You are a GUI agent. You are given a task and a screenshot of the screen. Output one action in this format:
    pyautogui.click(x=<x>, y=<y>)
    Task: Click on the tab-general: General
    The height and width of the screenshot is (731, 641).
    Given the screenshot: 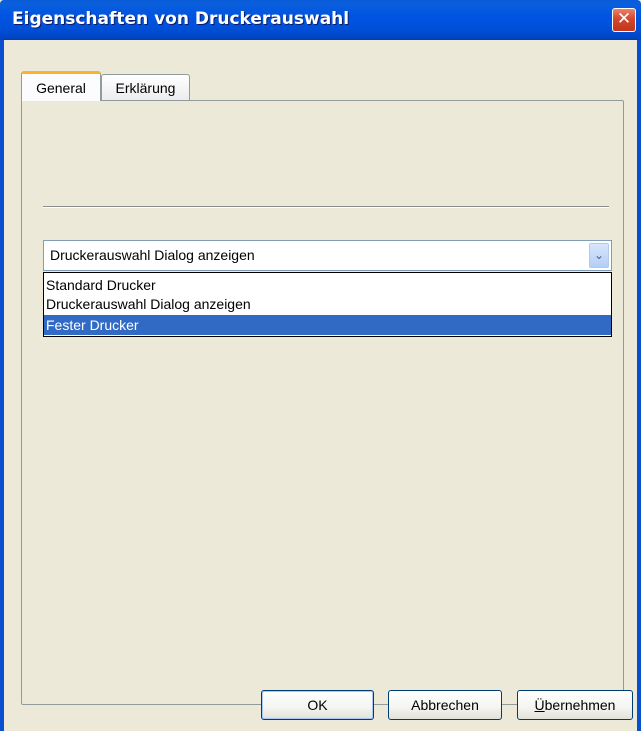 What is the action you would take?
    pyautogui.click(x=61, y=86)
    